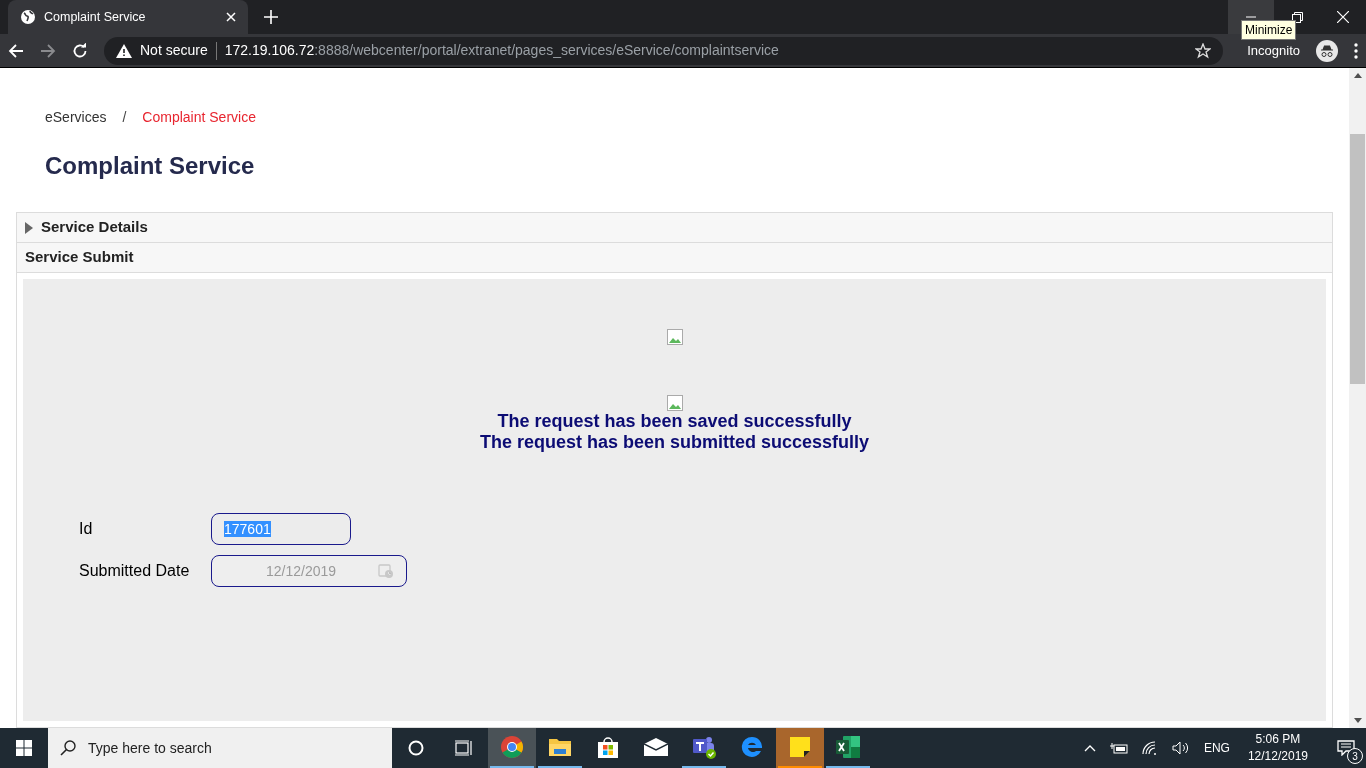 This screenshot has width=1366, height=768. What do you see at coordinates (174, 50) in the screenshot?
I see `security-label: Not secure` at bounding box center [174, 50].